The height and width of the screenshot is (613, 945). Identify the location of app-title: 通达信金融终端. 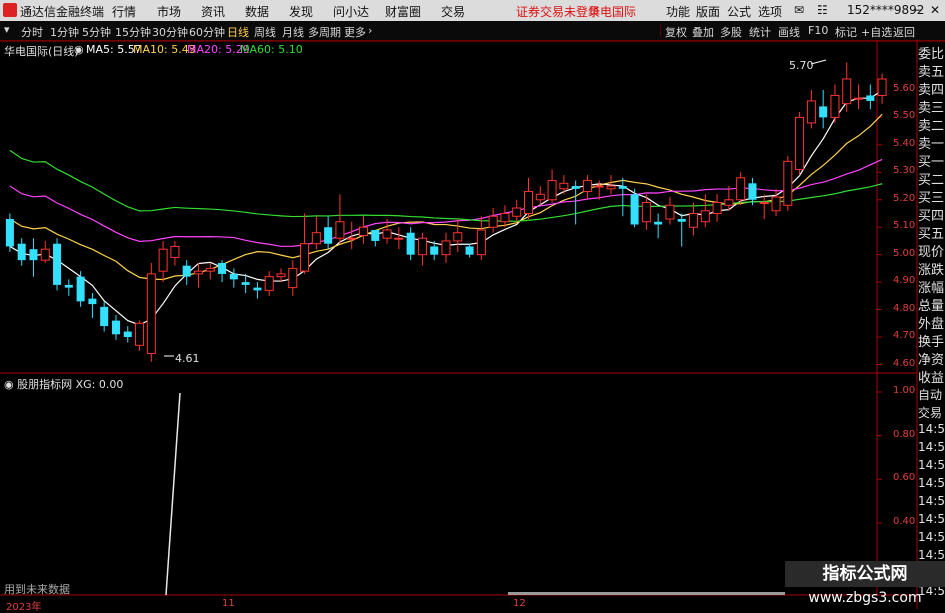
(62, 12).